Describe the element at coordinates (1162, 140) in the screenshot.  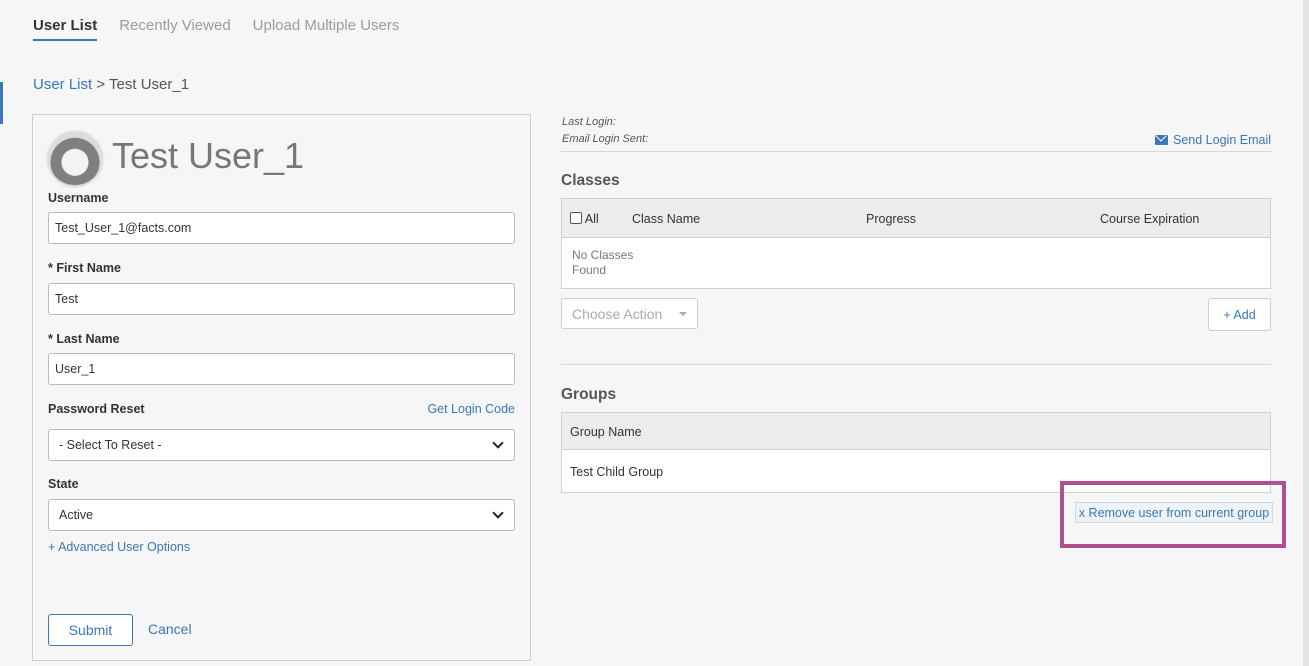
I see `envelope-icon` at that location.